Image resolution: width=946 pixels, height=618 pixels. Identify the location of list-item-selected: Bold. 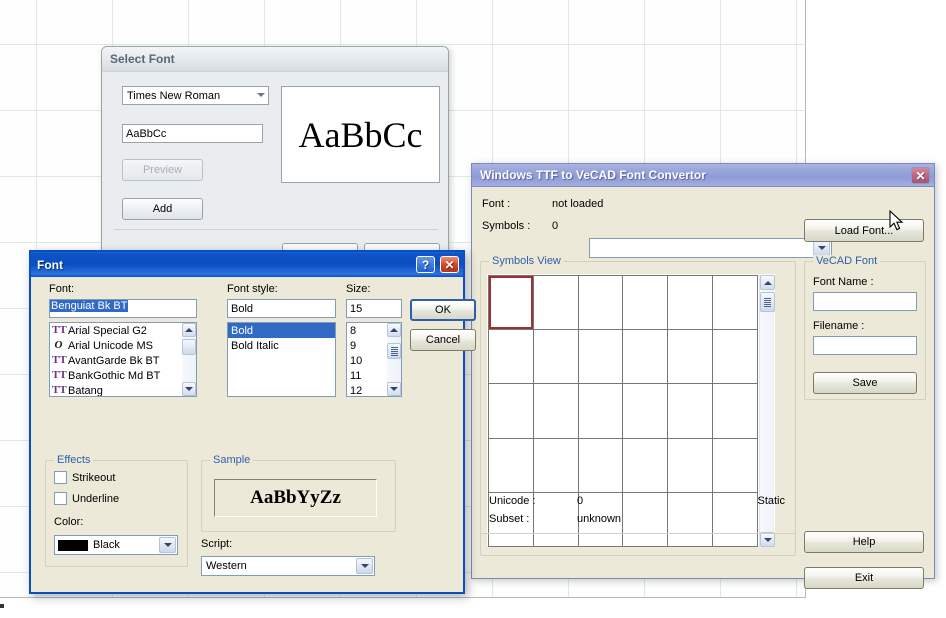
(281, 330).